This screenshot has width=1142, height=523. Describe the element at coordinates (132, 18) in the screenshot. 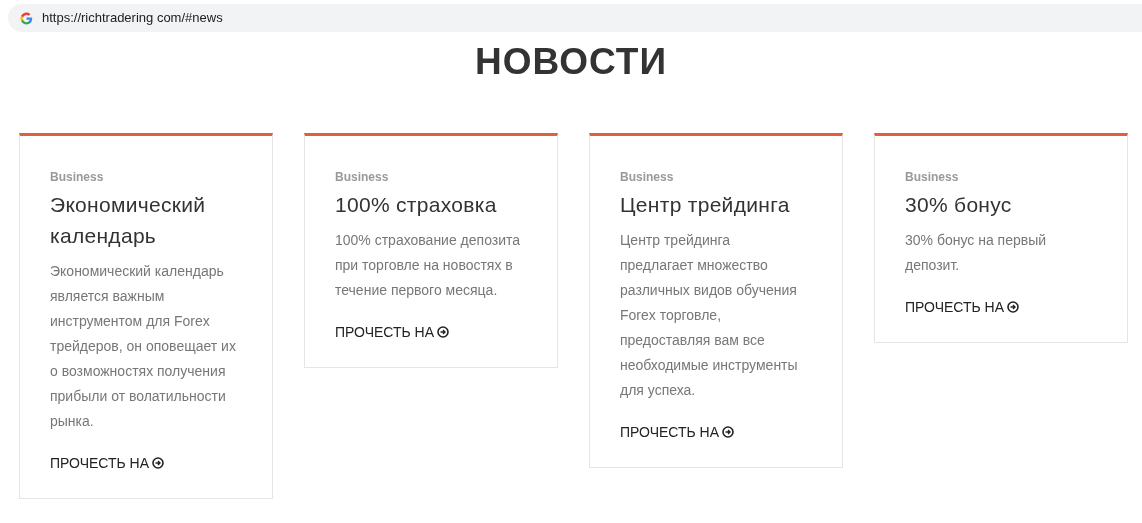

I see `url-text: https://richtradering com/#news` at that location.